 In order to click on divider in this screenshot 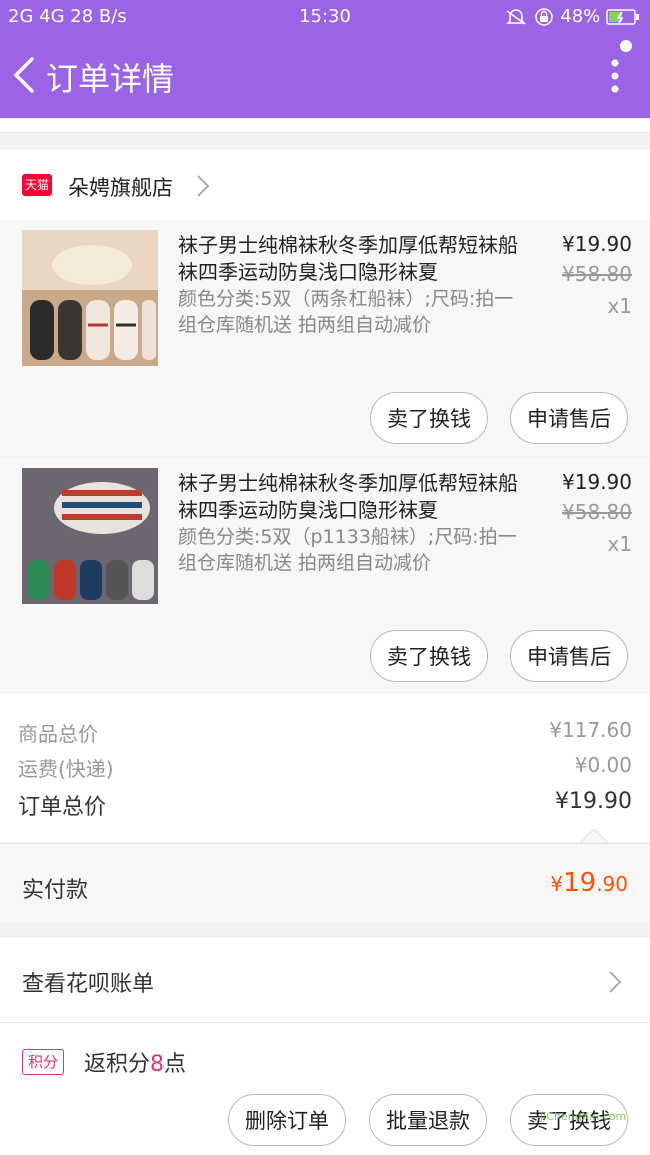, I will do `click(325, 132)`.